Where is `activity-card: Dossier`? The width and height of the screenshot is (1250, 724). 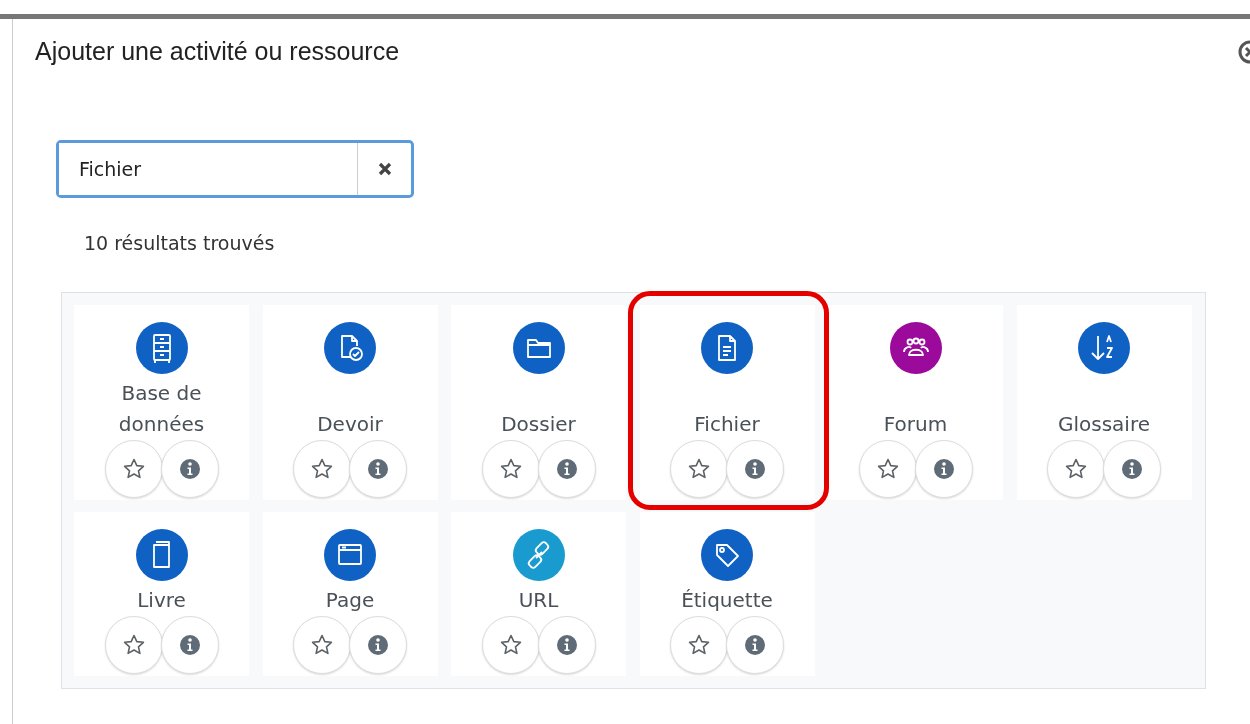
activity-card: Dossier is located at coordinates (538, 402).